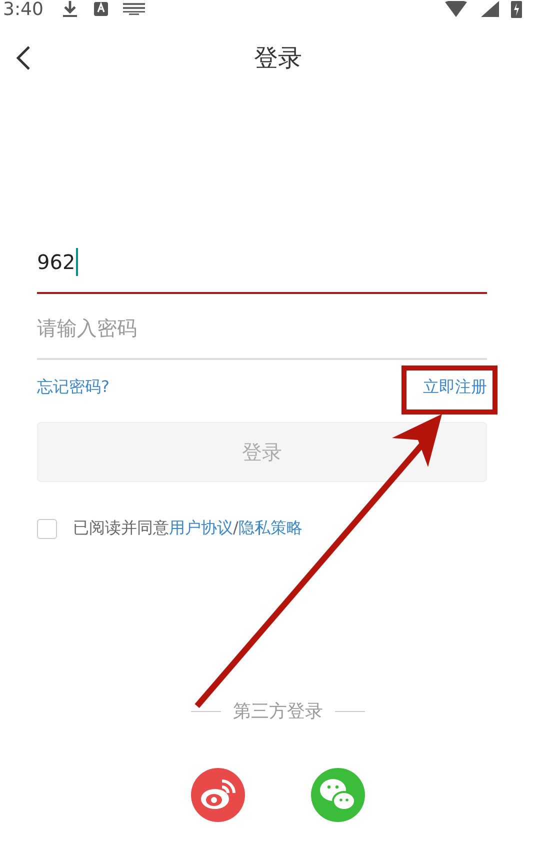 This screenshot has height=845, width=556. What do you see at coordinates (70, 9) in the screenshot?
I see `download-icon` at bounding box center [70, 9].